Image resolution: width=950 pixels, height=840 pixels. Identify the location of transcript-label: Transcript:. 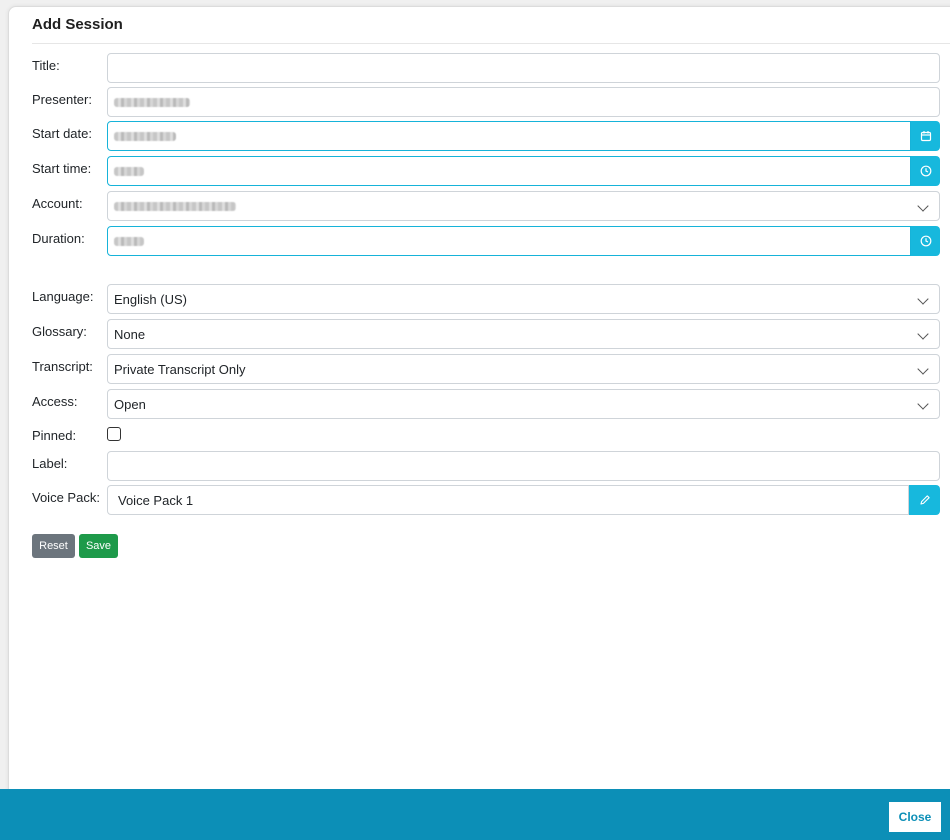
(62, 366).